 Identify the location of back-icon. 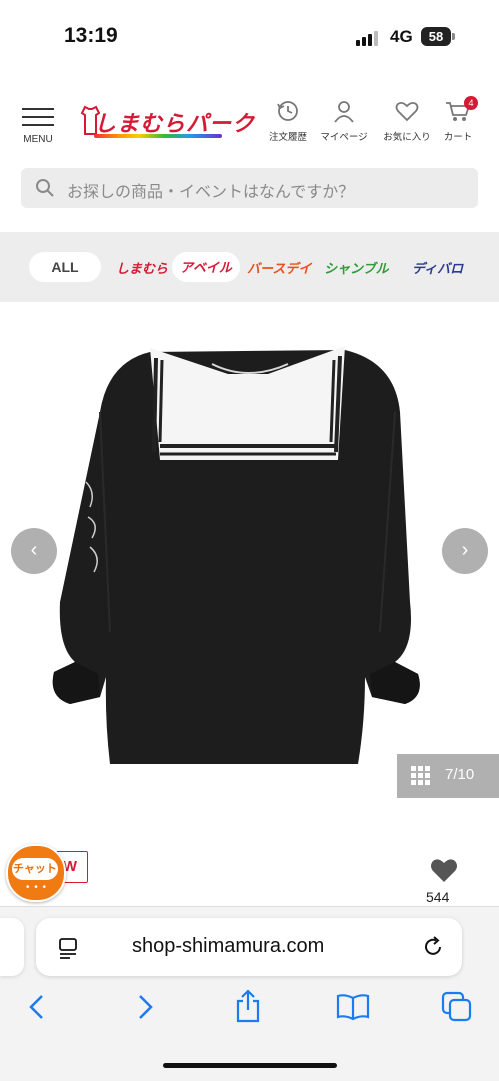
(38, 1007).